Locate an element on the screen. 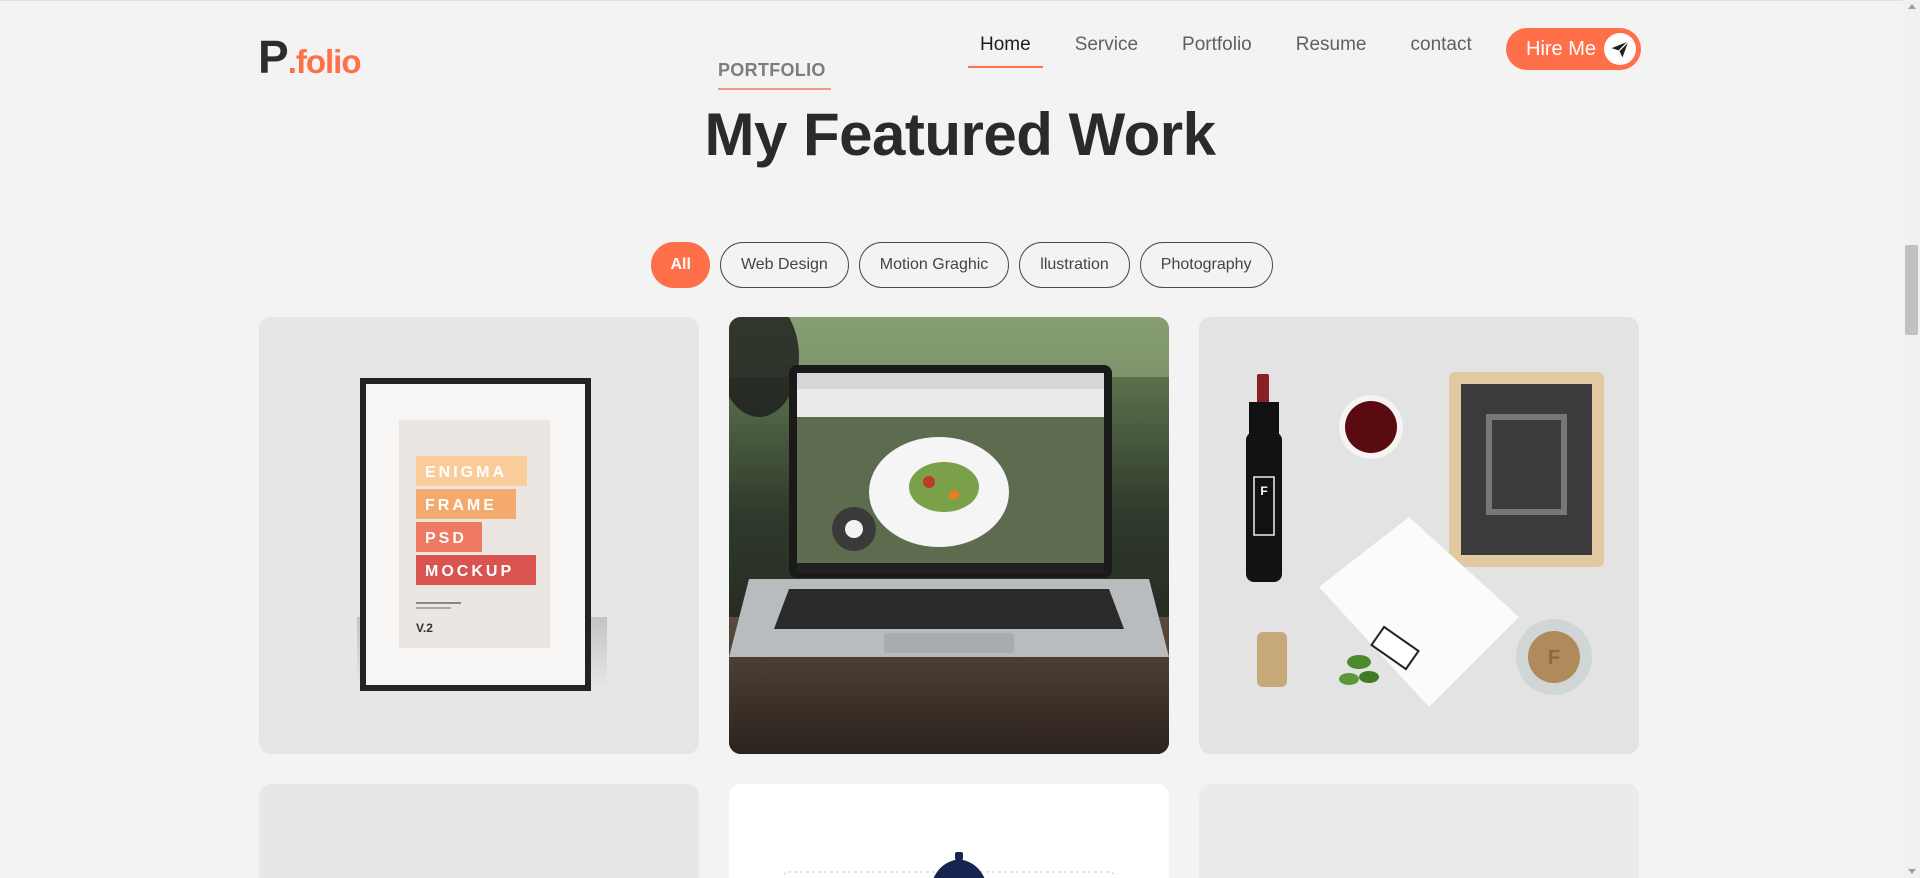 The height and width of the screenshot is (878, 1920). branding-image: F F is located at coordinates (1419, 535).